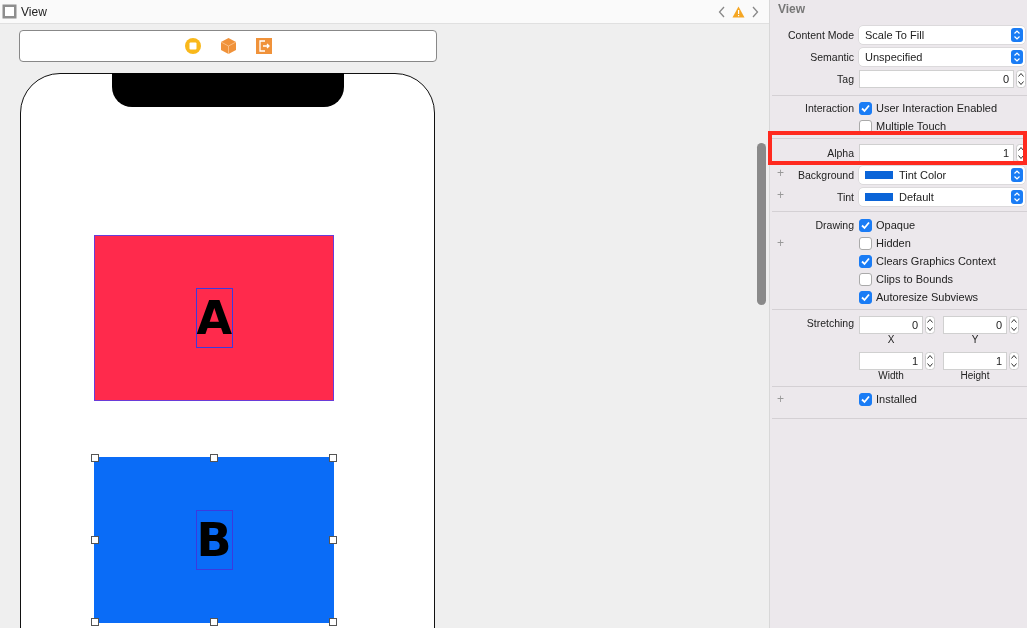 Image resolution: width=1027 pixels, height=628 pixels. Describe the element at coordinates (829, 108) in the screenshot. I see `property-label: Interaction` at that location.